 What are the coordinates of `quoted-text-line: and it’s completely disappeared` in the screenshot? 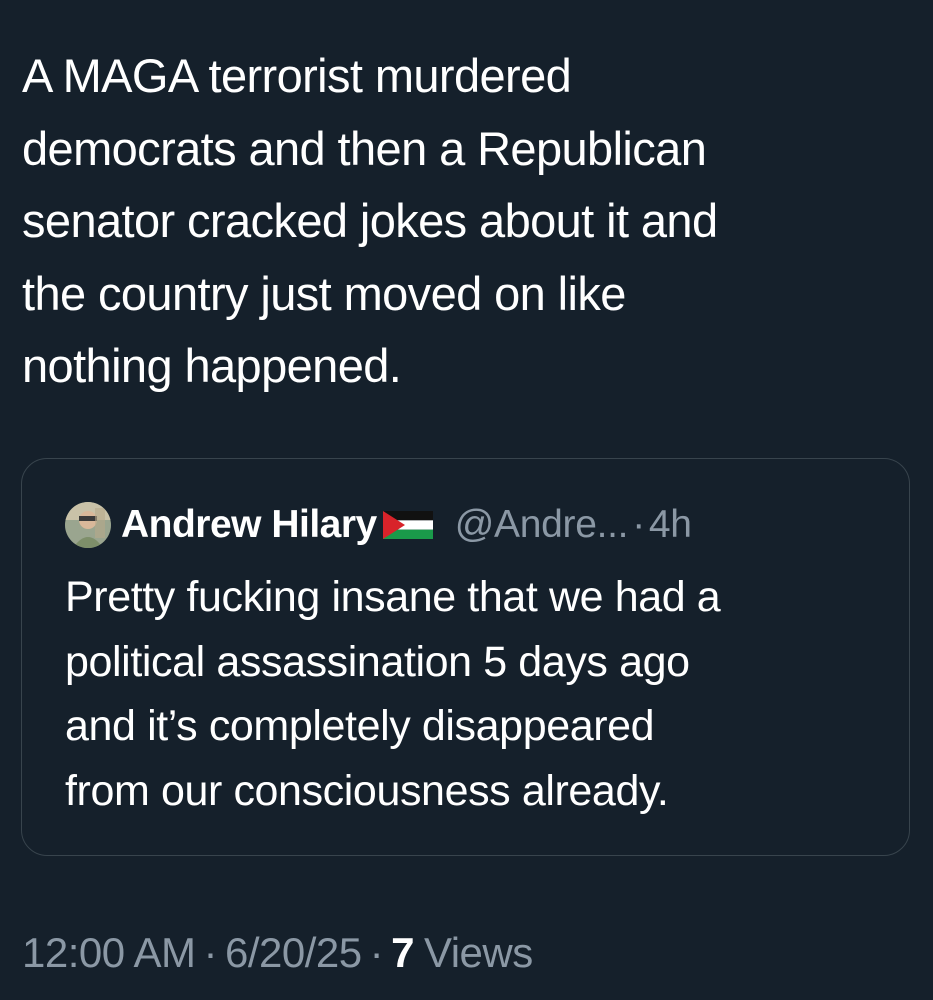 It's located at (360, 726).